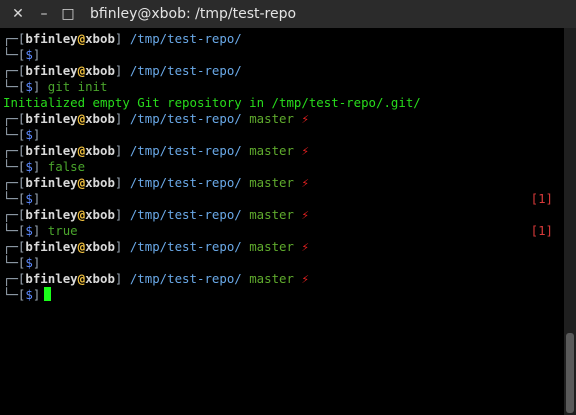 The width and height of the screenshot is (576, 415). What do you see at coordinates (193, 14) in the screenshot?
I see `window-title: bfinley@xbob: /tmp/test-repo` at bounding box center [193, 14].